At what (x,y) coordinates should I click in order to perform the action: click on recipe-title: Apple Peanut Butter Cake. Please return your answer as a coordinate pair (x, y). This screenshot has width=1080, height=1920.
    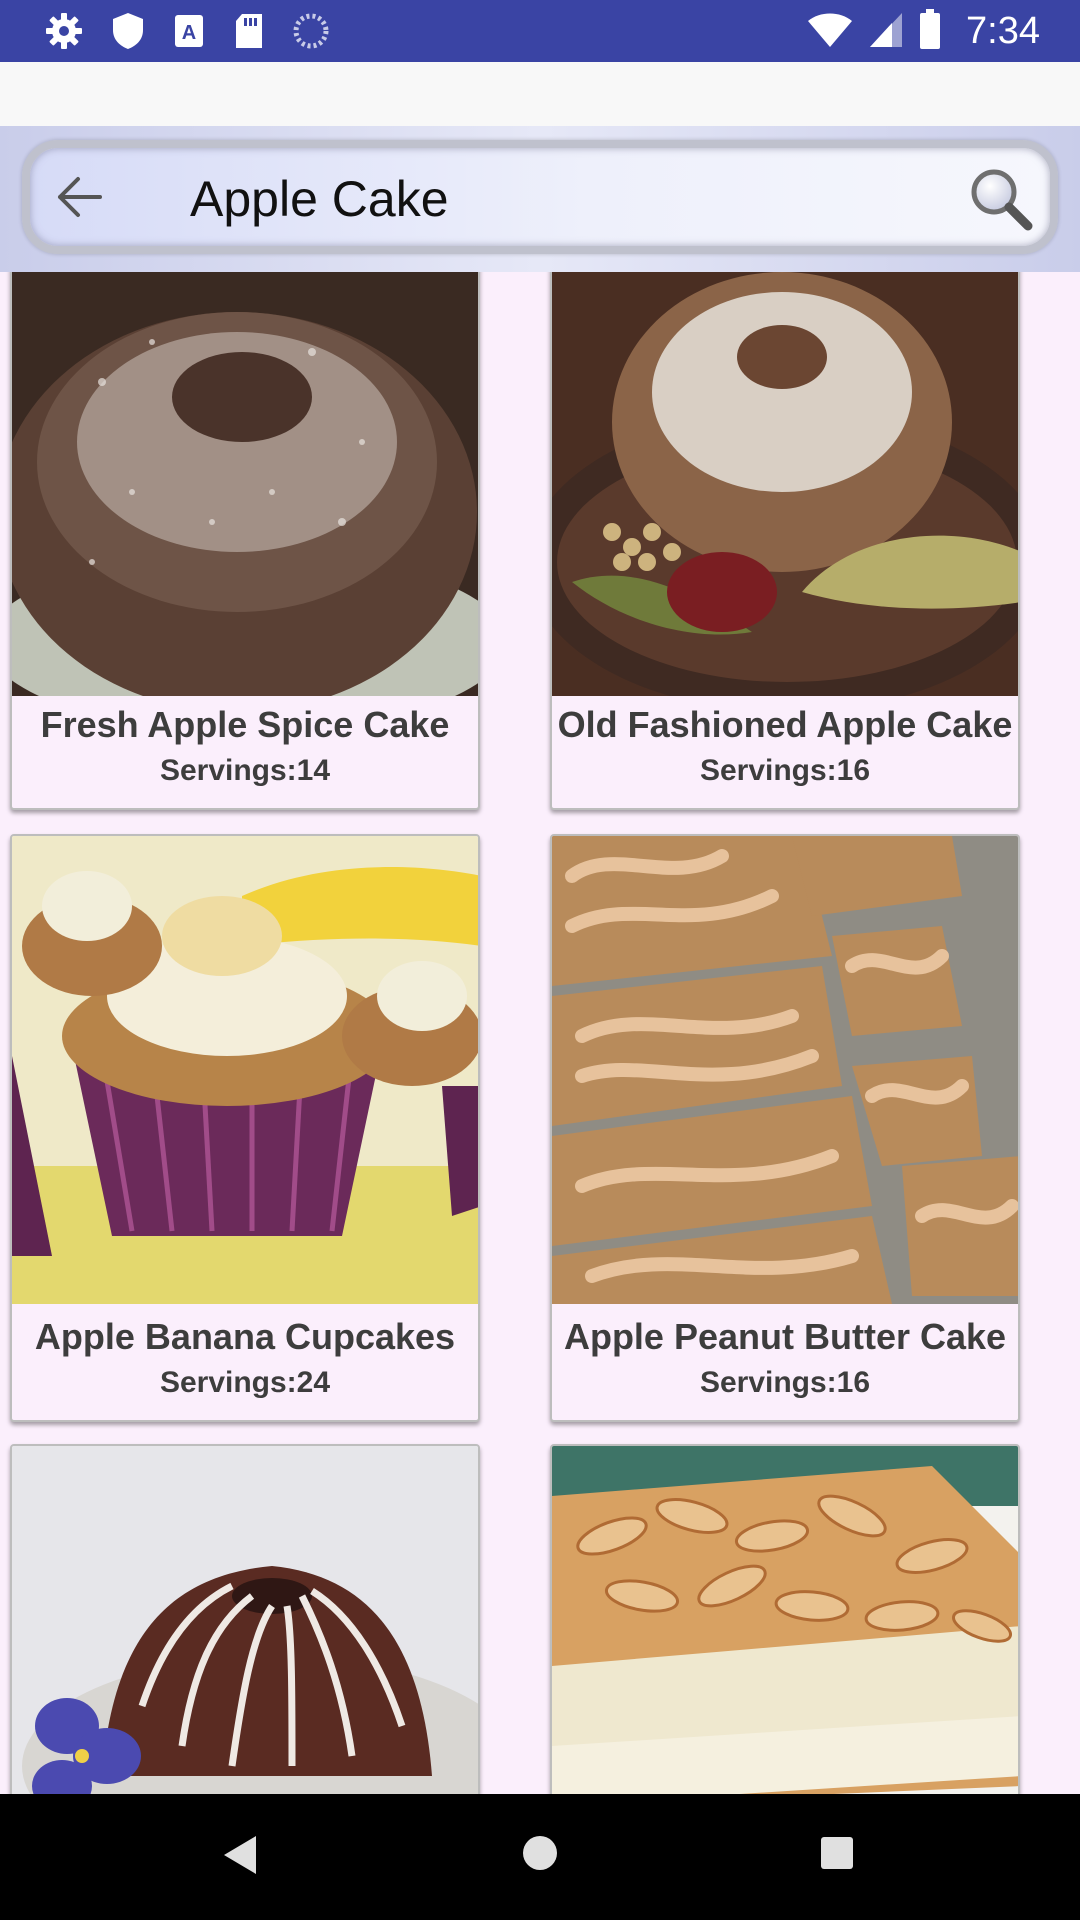
    Looking at the image, I should click on (785, 1336).